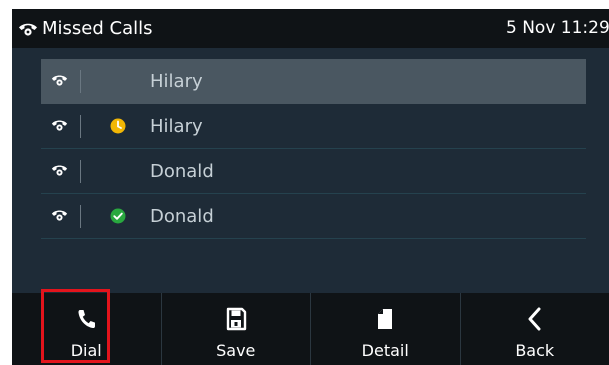  Describe the element at coordinates (86, 350) in the screenshot. I see `dial-label: Dial` at that location.